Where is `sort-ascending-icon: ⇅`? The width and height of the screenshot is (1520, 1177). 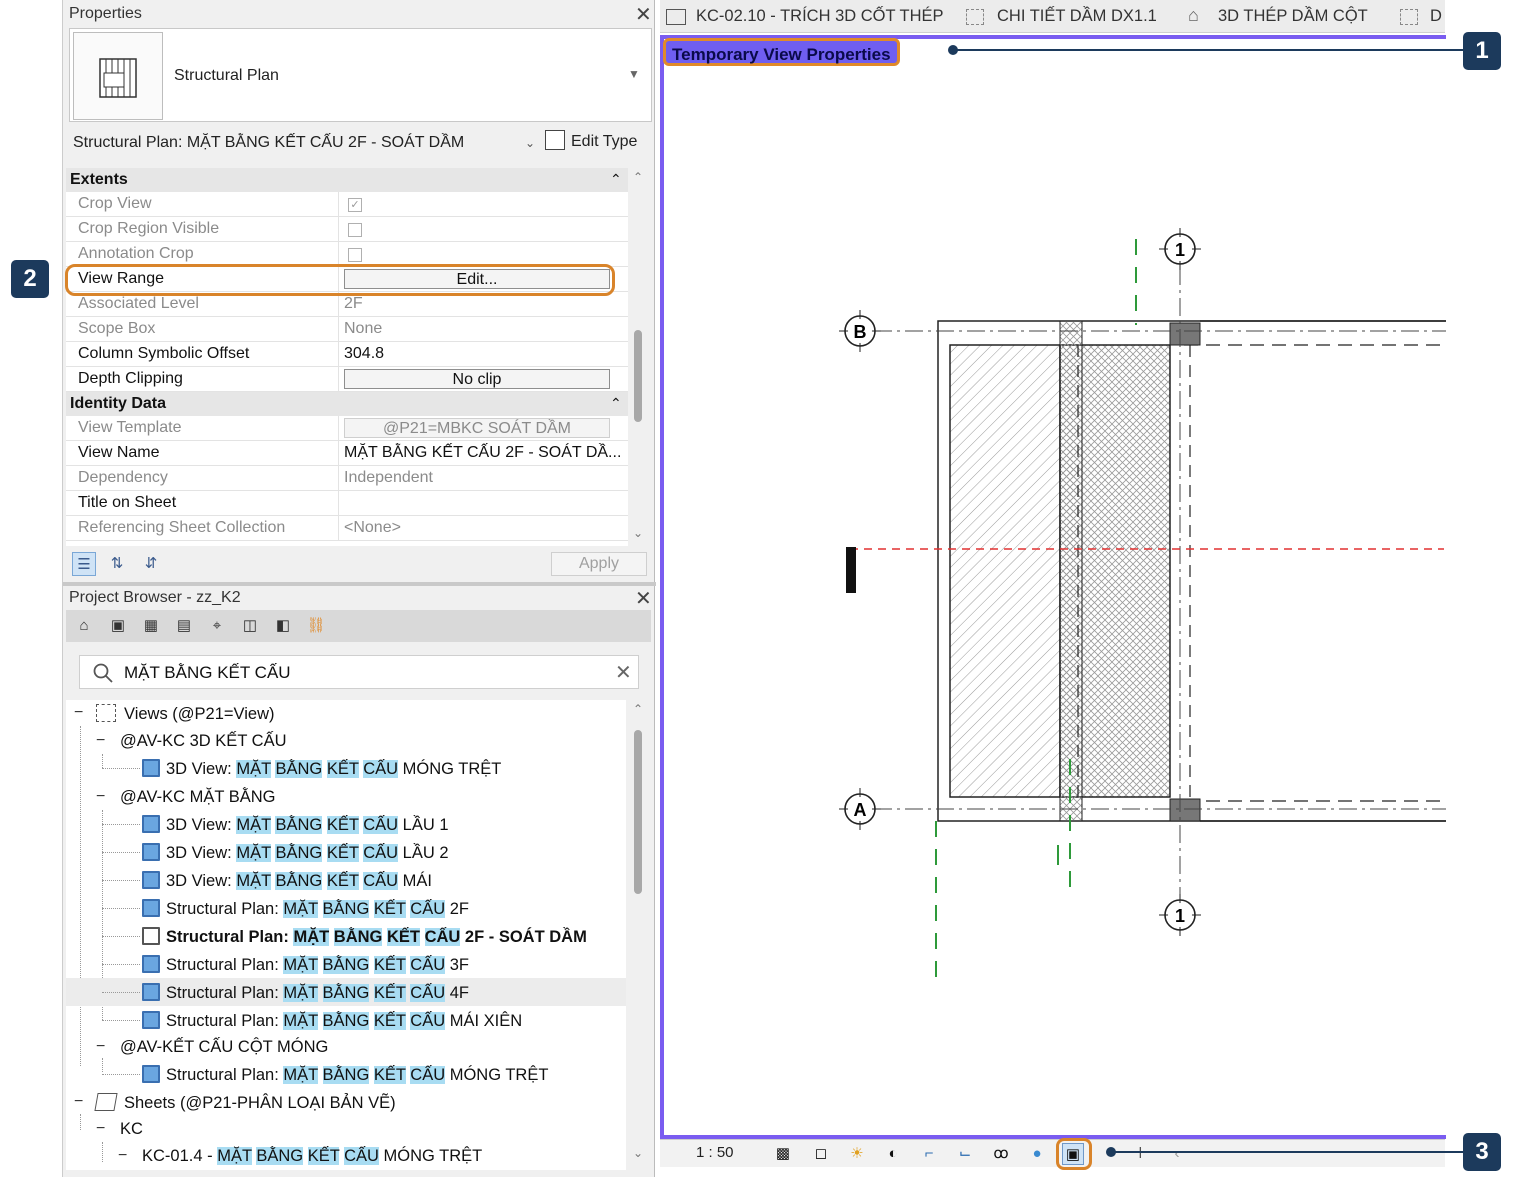
sort-ascending-icon: ⇅ is located at coordinates (117, 564).